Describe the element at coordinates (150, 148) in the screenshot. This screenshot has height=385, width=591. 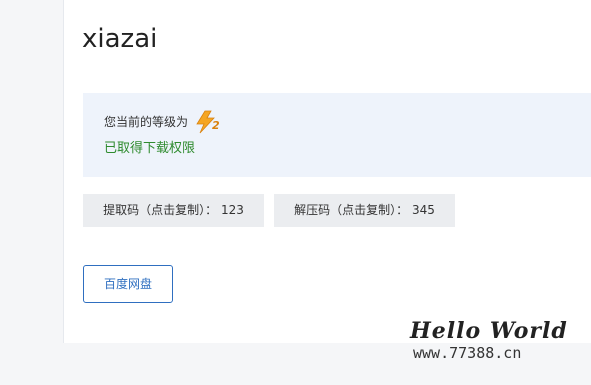
I see `download-access-status: 已取得下载权限` at that location.